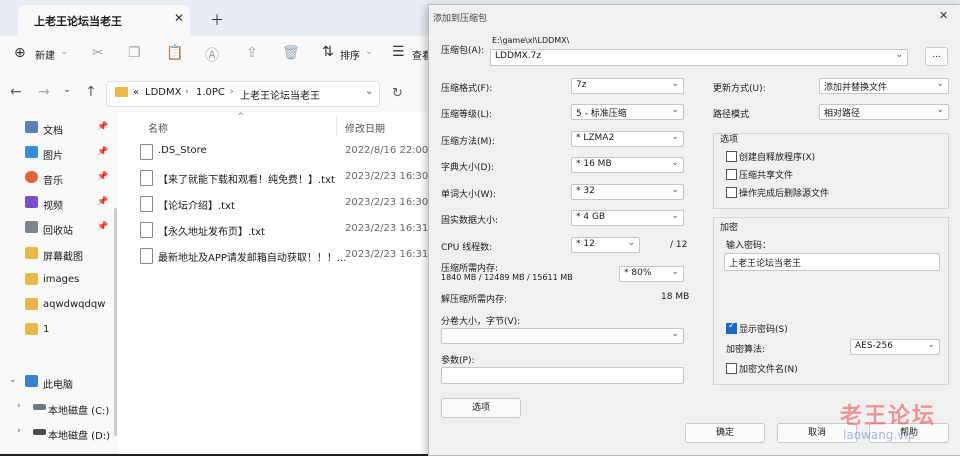 Image resolution: width=960 pixels, height=456 pixels. I want to click on shared-files-checkbox, so click(731, 174).